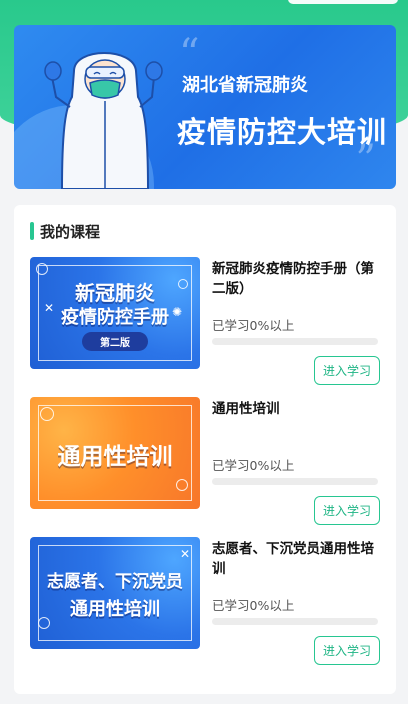 The width and height of the screenshot is (408, 704). What do you see at coordinates (103, 120) in the screenshot?
I see `medical-worker-illustration` at bounding box center [103, 120].